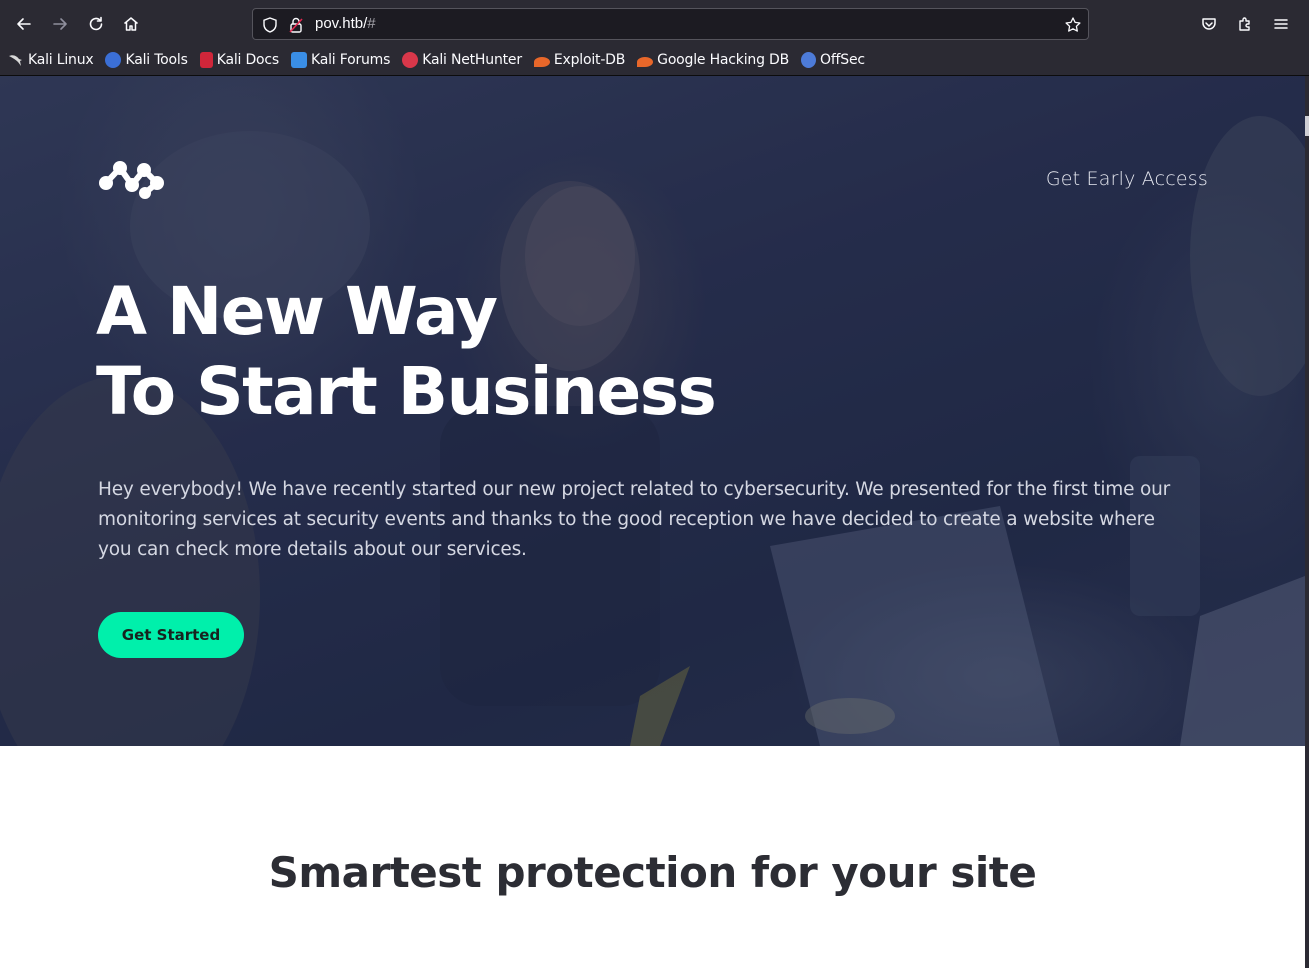  Describe the element at coordinates (652, 872) in the screenshot. I see `section-title: Smartest protection for your site` at that location.